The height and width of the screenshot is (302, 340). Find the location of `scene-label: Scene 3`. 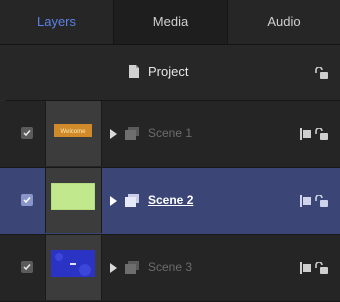

scene-label: Scene 3 is located at coordinates (170, 267).